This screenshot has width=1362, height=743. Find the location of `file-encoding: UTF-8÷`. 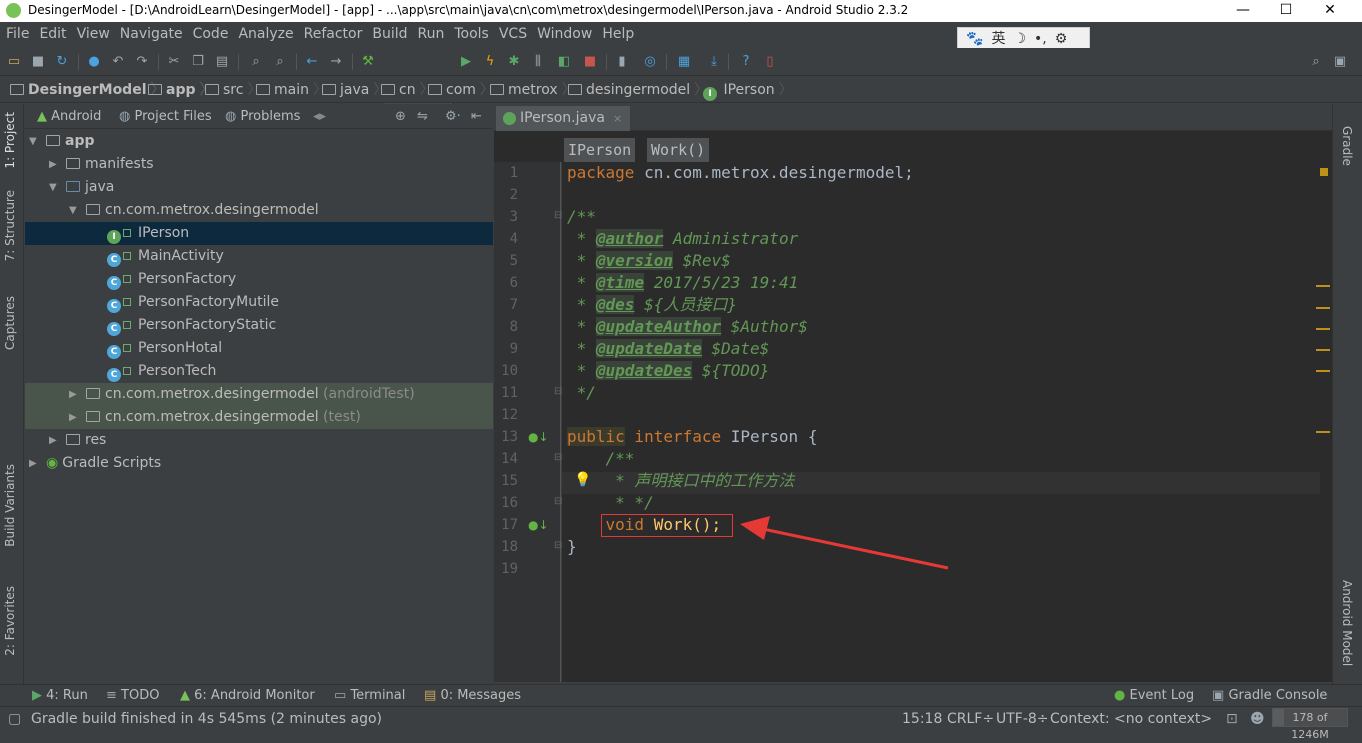

file-encoding: UTF-8÷ is located at coordinates (1022, 719).